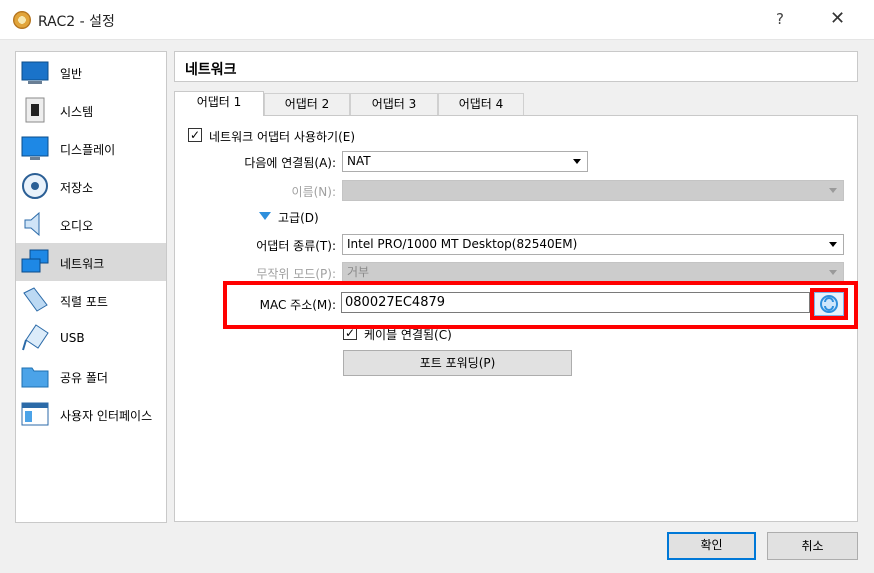  Describe the element at coordinates (812, 546) in the screenshot. I see `cancel-button: 취소` at that location.